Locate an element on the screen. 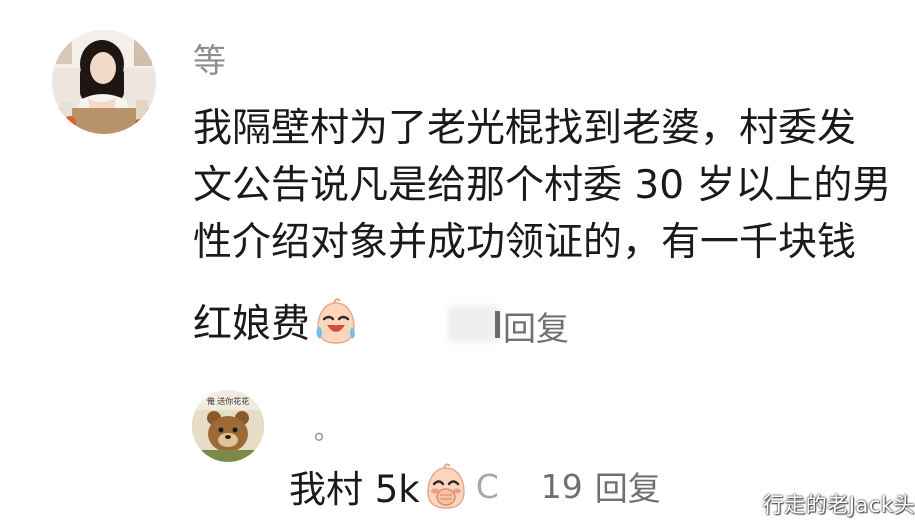 The width and height of the screenshot is (915, 528). covering-mouth-laughing-emoji-icon is located at coordinates (446, 486).